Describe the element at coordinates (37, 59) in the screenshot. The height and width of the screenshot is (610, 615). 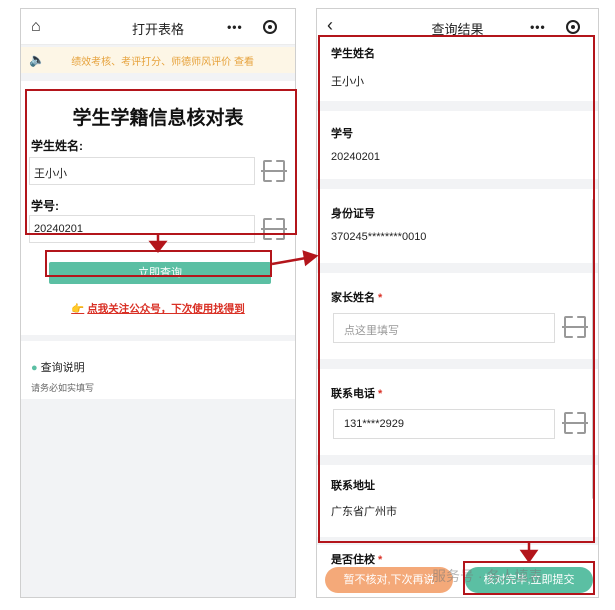
I see `speaker-icon: 🔈` at that location.